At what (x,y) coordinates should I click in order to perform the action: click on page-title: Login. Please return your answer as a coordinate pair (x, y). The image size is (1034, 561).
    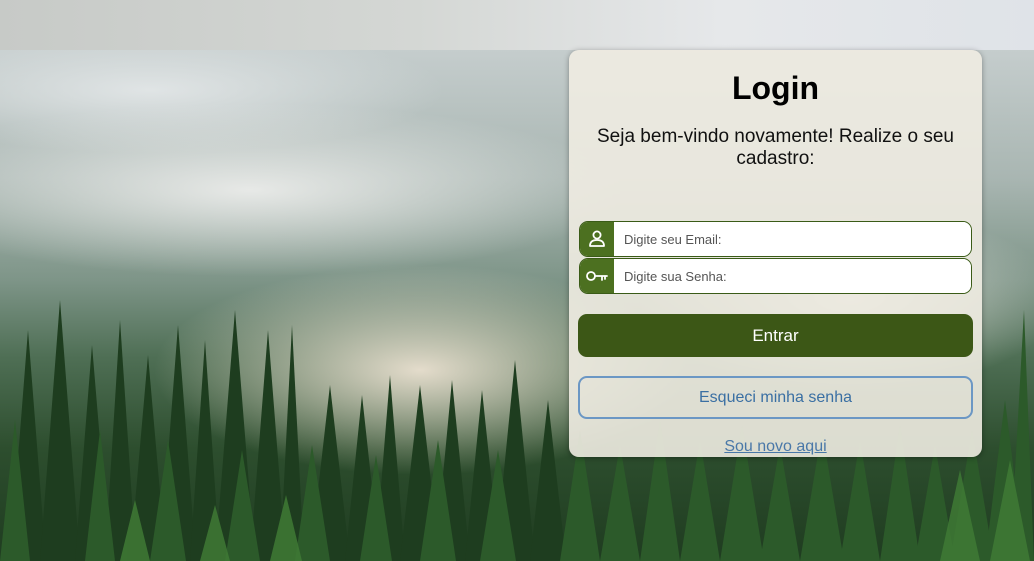
    Looking at the image, I should click on (775, 88).